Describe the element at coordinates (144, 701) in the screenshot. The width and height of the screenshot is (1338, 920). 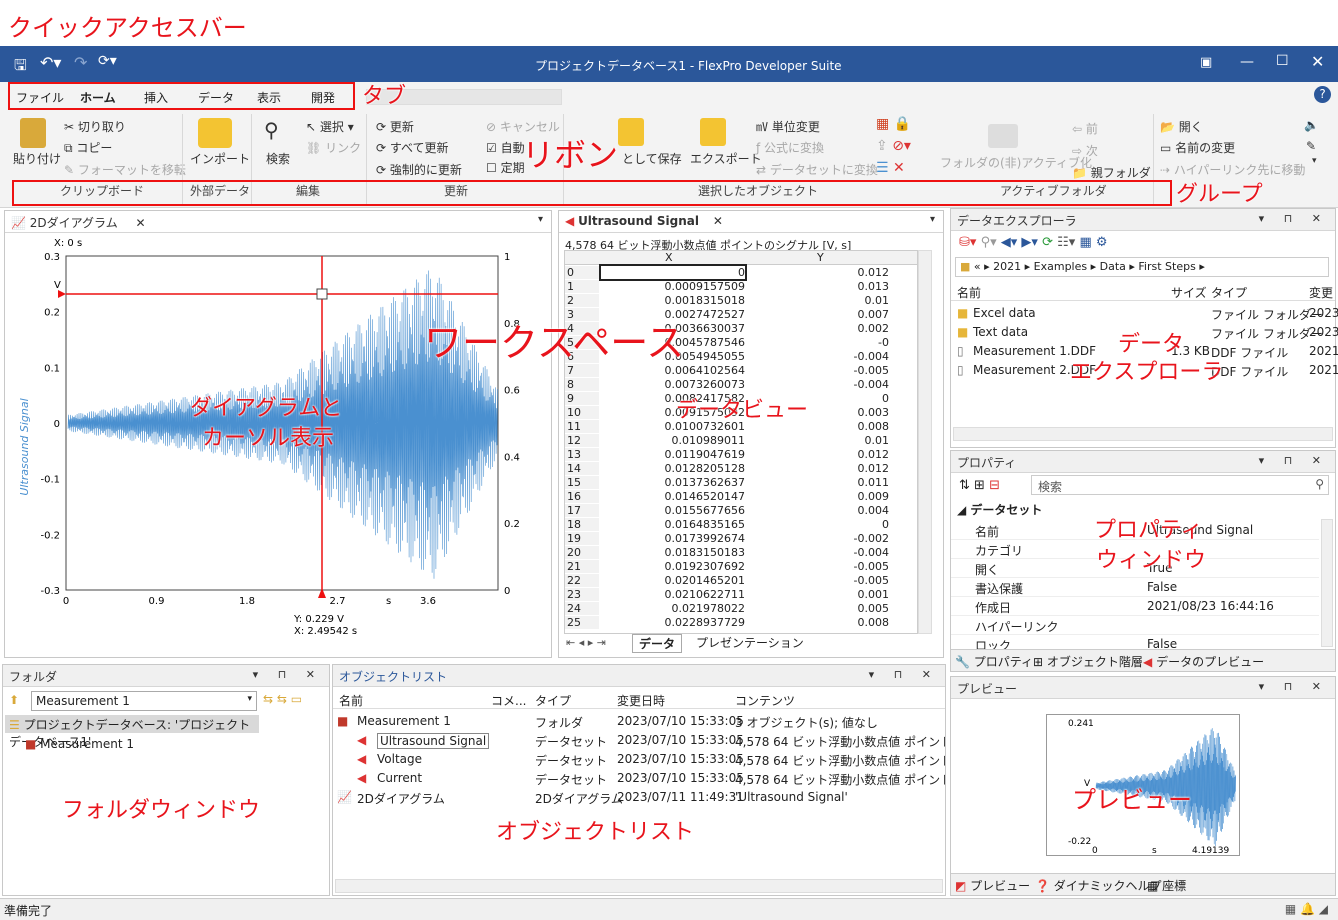
I see `folder-combo: Measurement 1 ▾` at that location.